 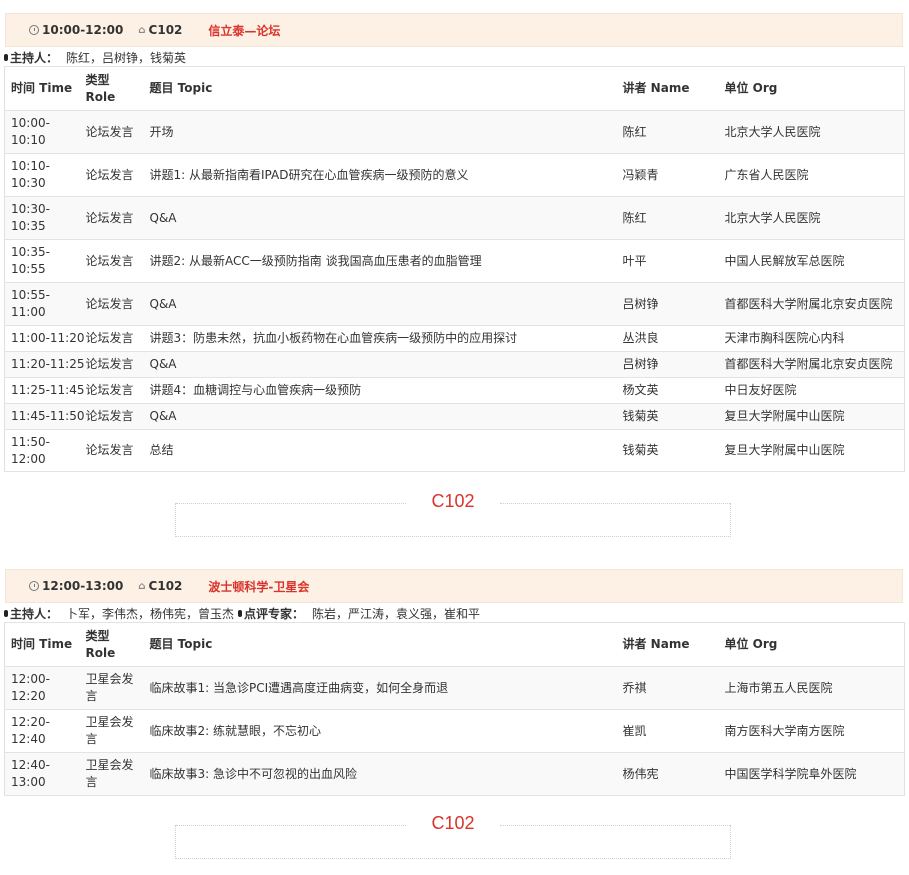 I want to click on cell-org: 中日友好医院, so click(x=811, y=390).